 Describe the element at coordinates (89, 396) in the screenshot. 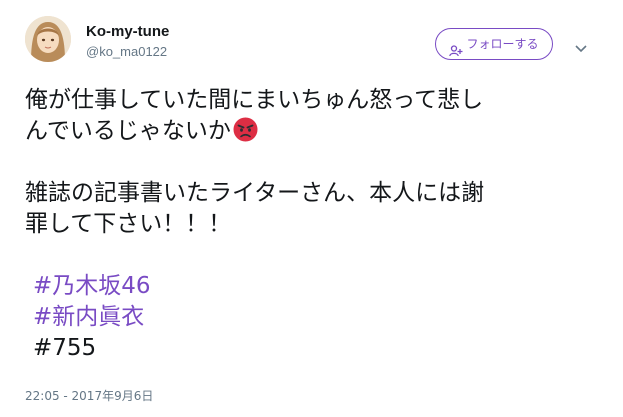

I see `tweet-timestamp: 22:05 - 2017年9月6日` at that location.